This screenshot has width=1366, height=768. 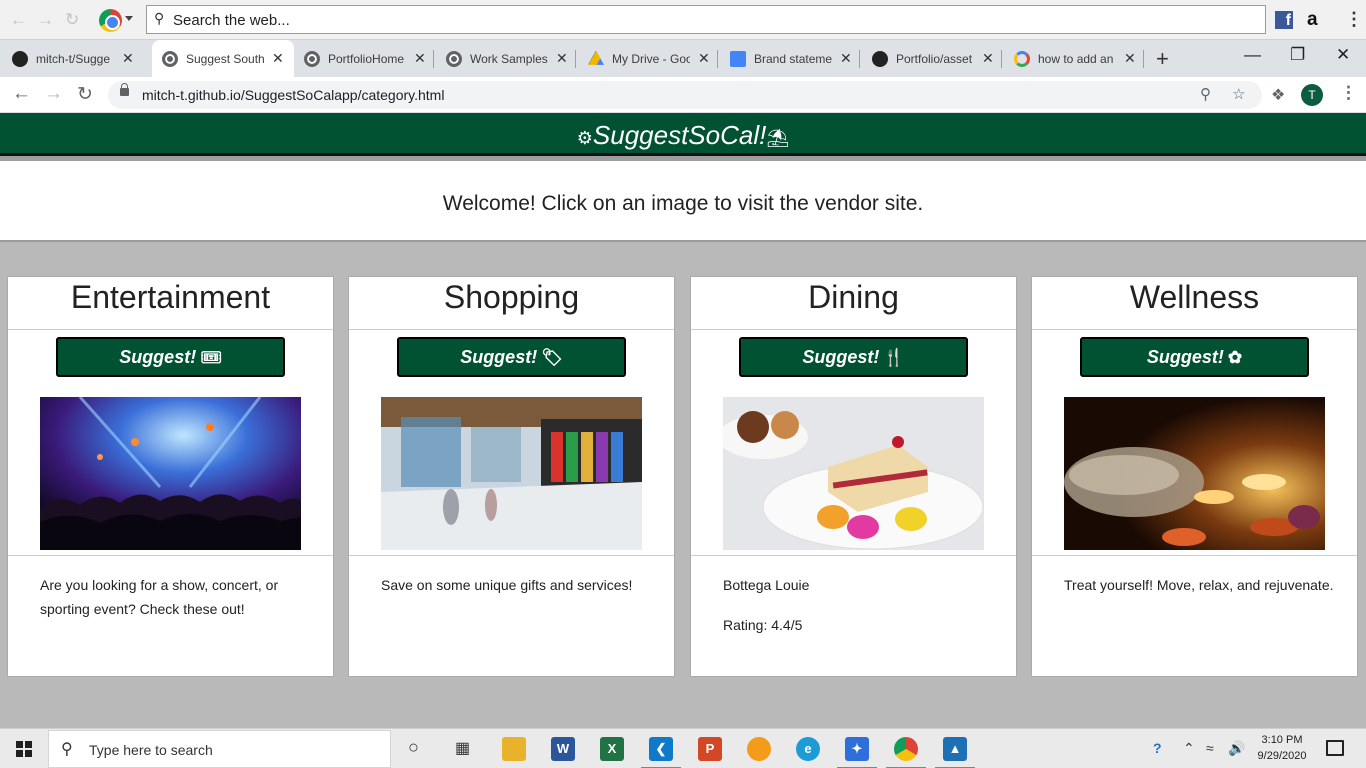 I want to click on vscode-icon: ❮, so click(x=661, y=752).